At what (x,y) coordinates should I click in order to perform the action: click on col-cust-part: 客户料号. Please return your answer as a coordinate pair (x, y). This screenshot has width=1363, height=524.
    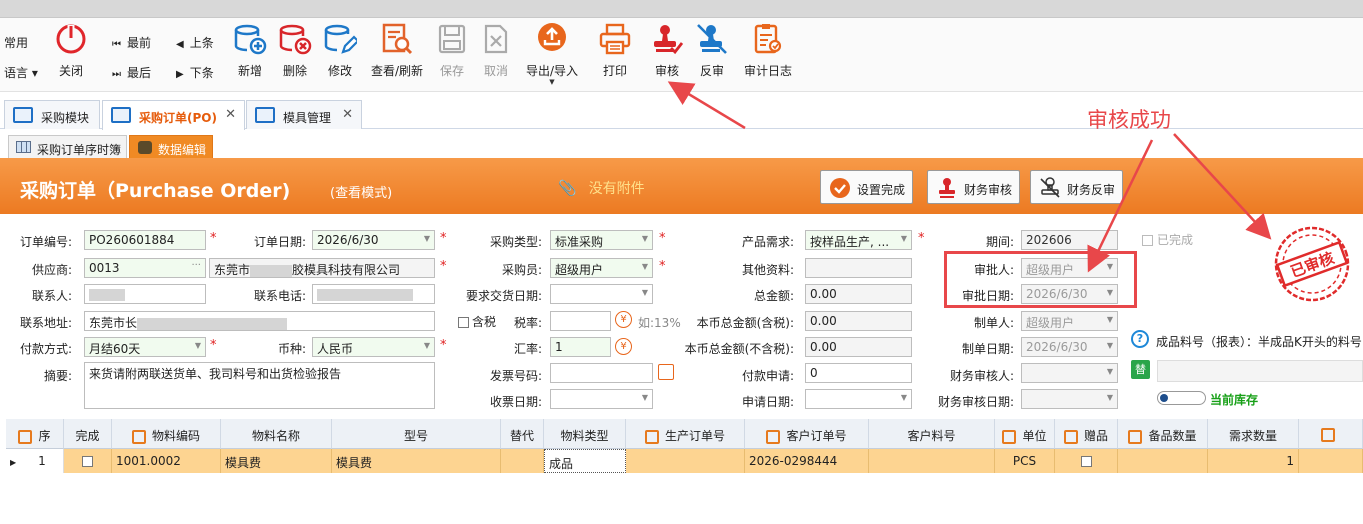
    Looking at the image, I should click on (932, 434).